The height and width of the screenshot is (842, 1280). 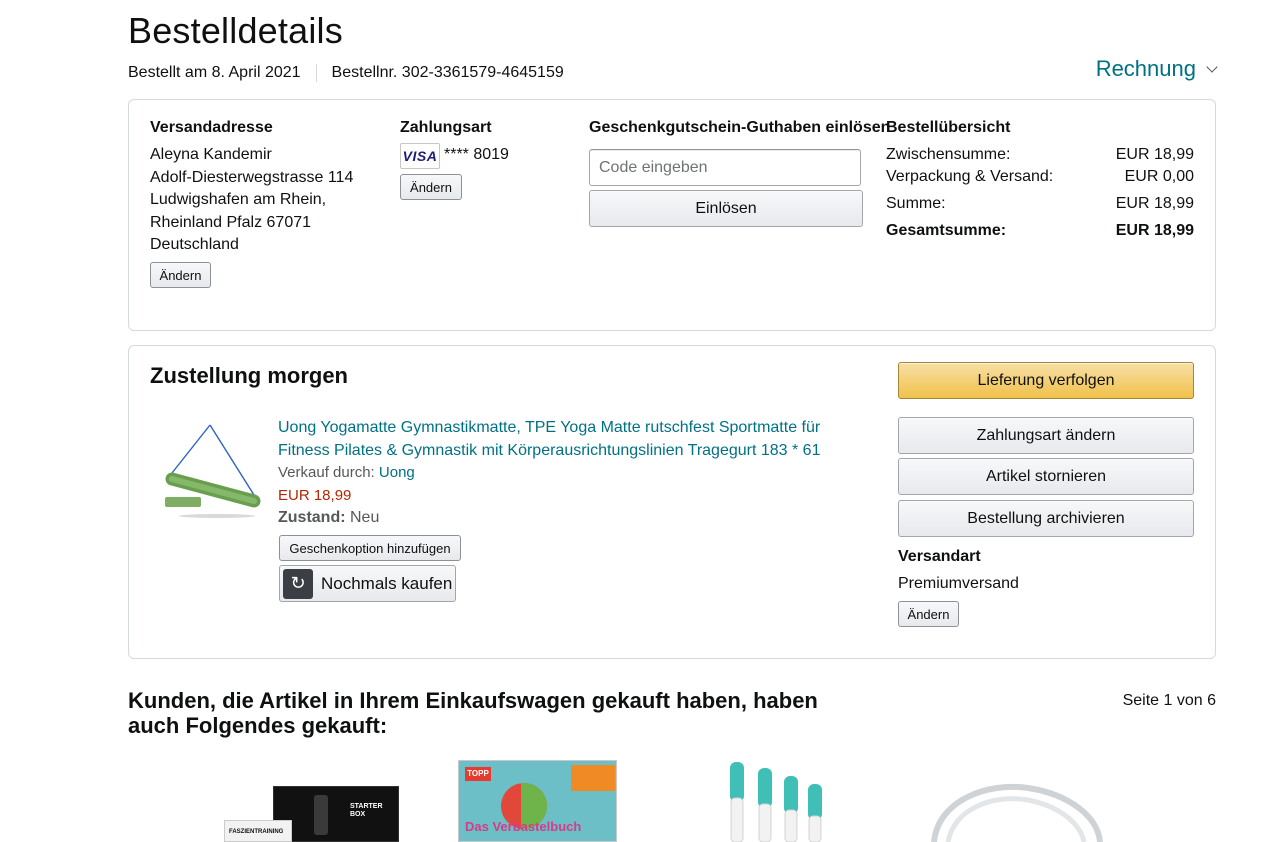 What do you see at coordinates (1040, 231) in the screenshot?
I see `grand-total-row: Gesamtsumme: EUR 18,99` at bounding box center [1040, 231].